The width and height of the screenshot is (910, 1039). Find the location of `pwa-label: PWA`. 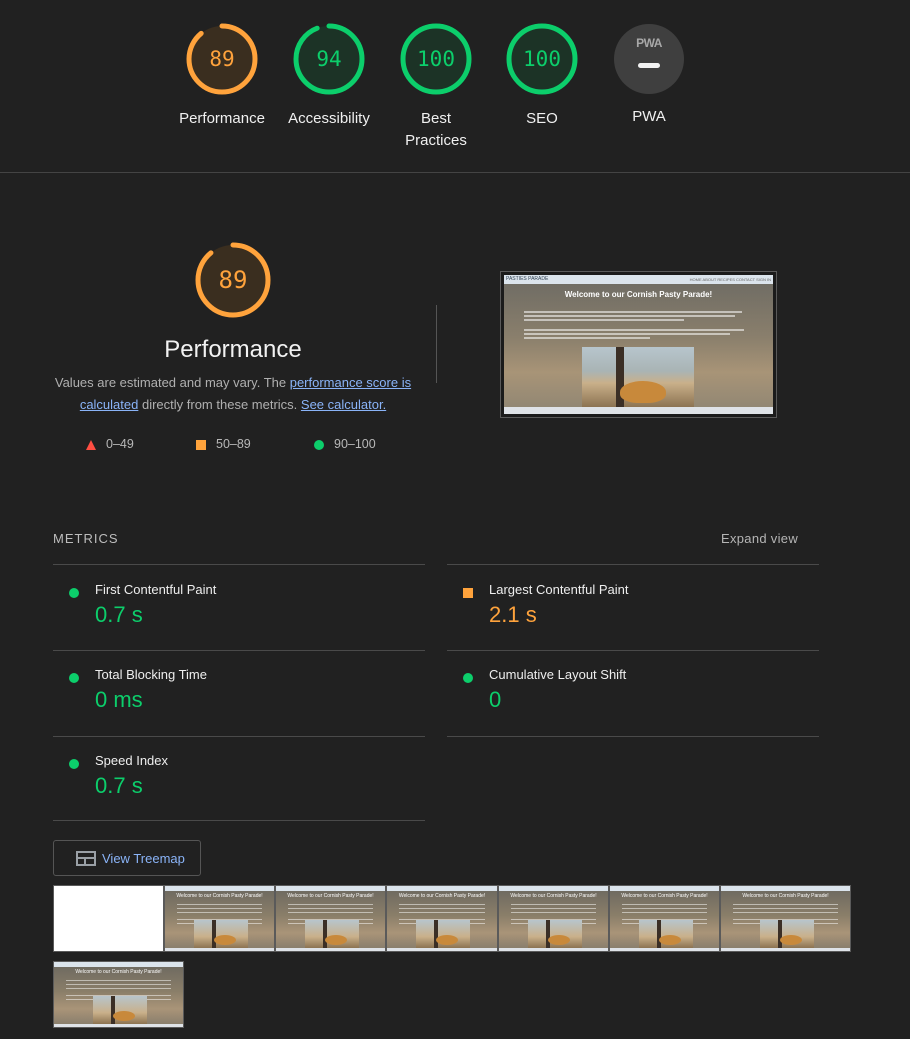

pwa-label: PWA is located at coordinates (649, 116).